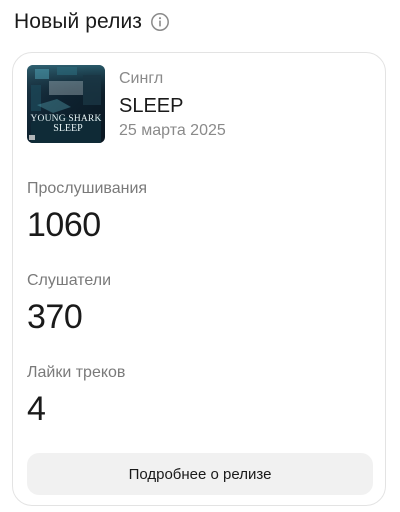 The width and height of the screenshot is (400, 512). I want to click on stat-streams: Прослушивания 1060, so click(87, 212).